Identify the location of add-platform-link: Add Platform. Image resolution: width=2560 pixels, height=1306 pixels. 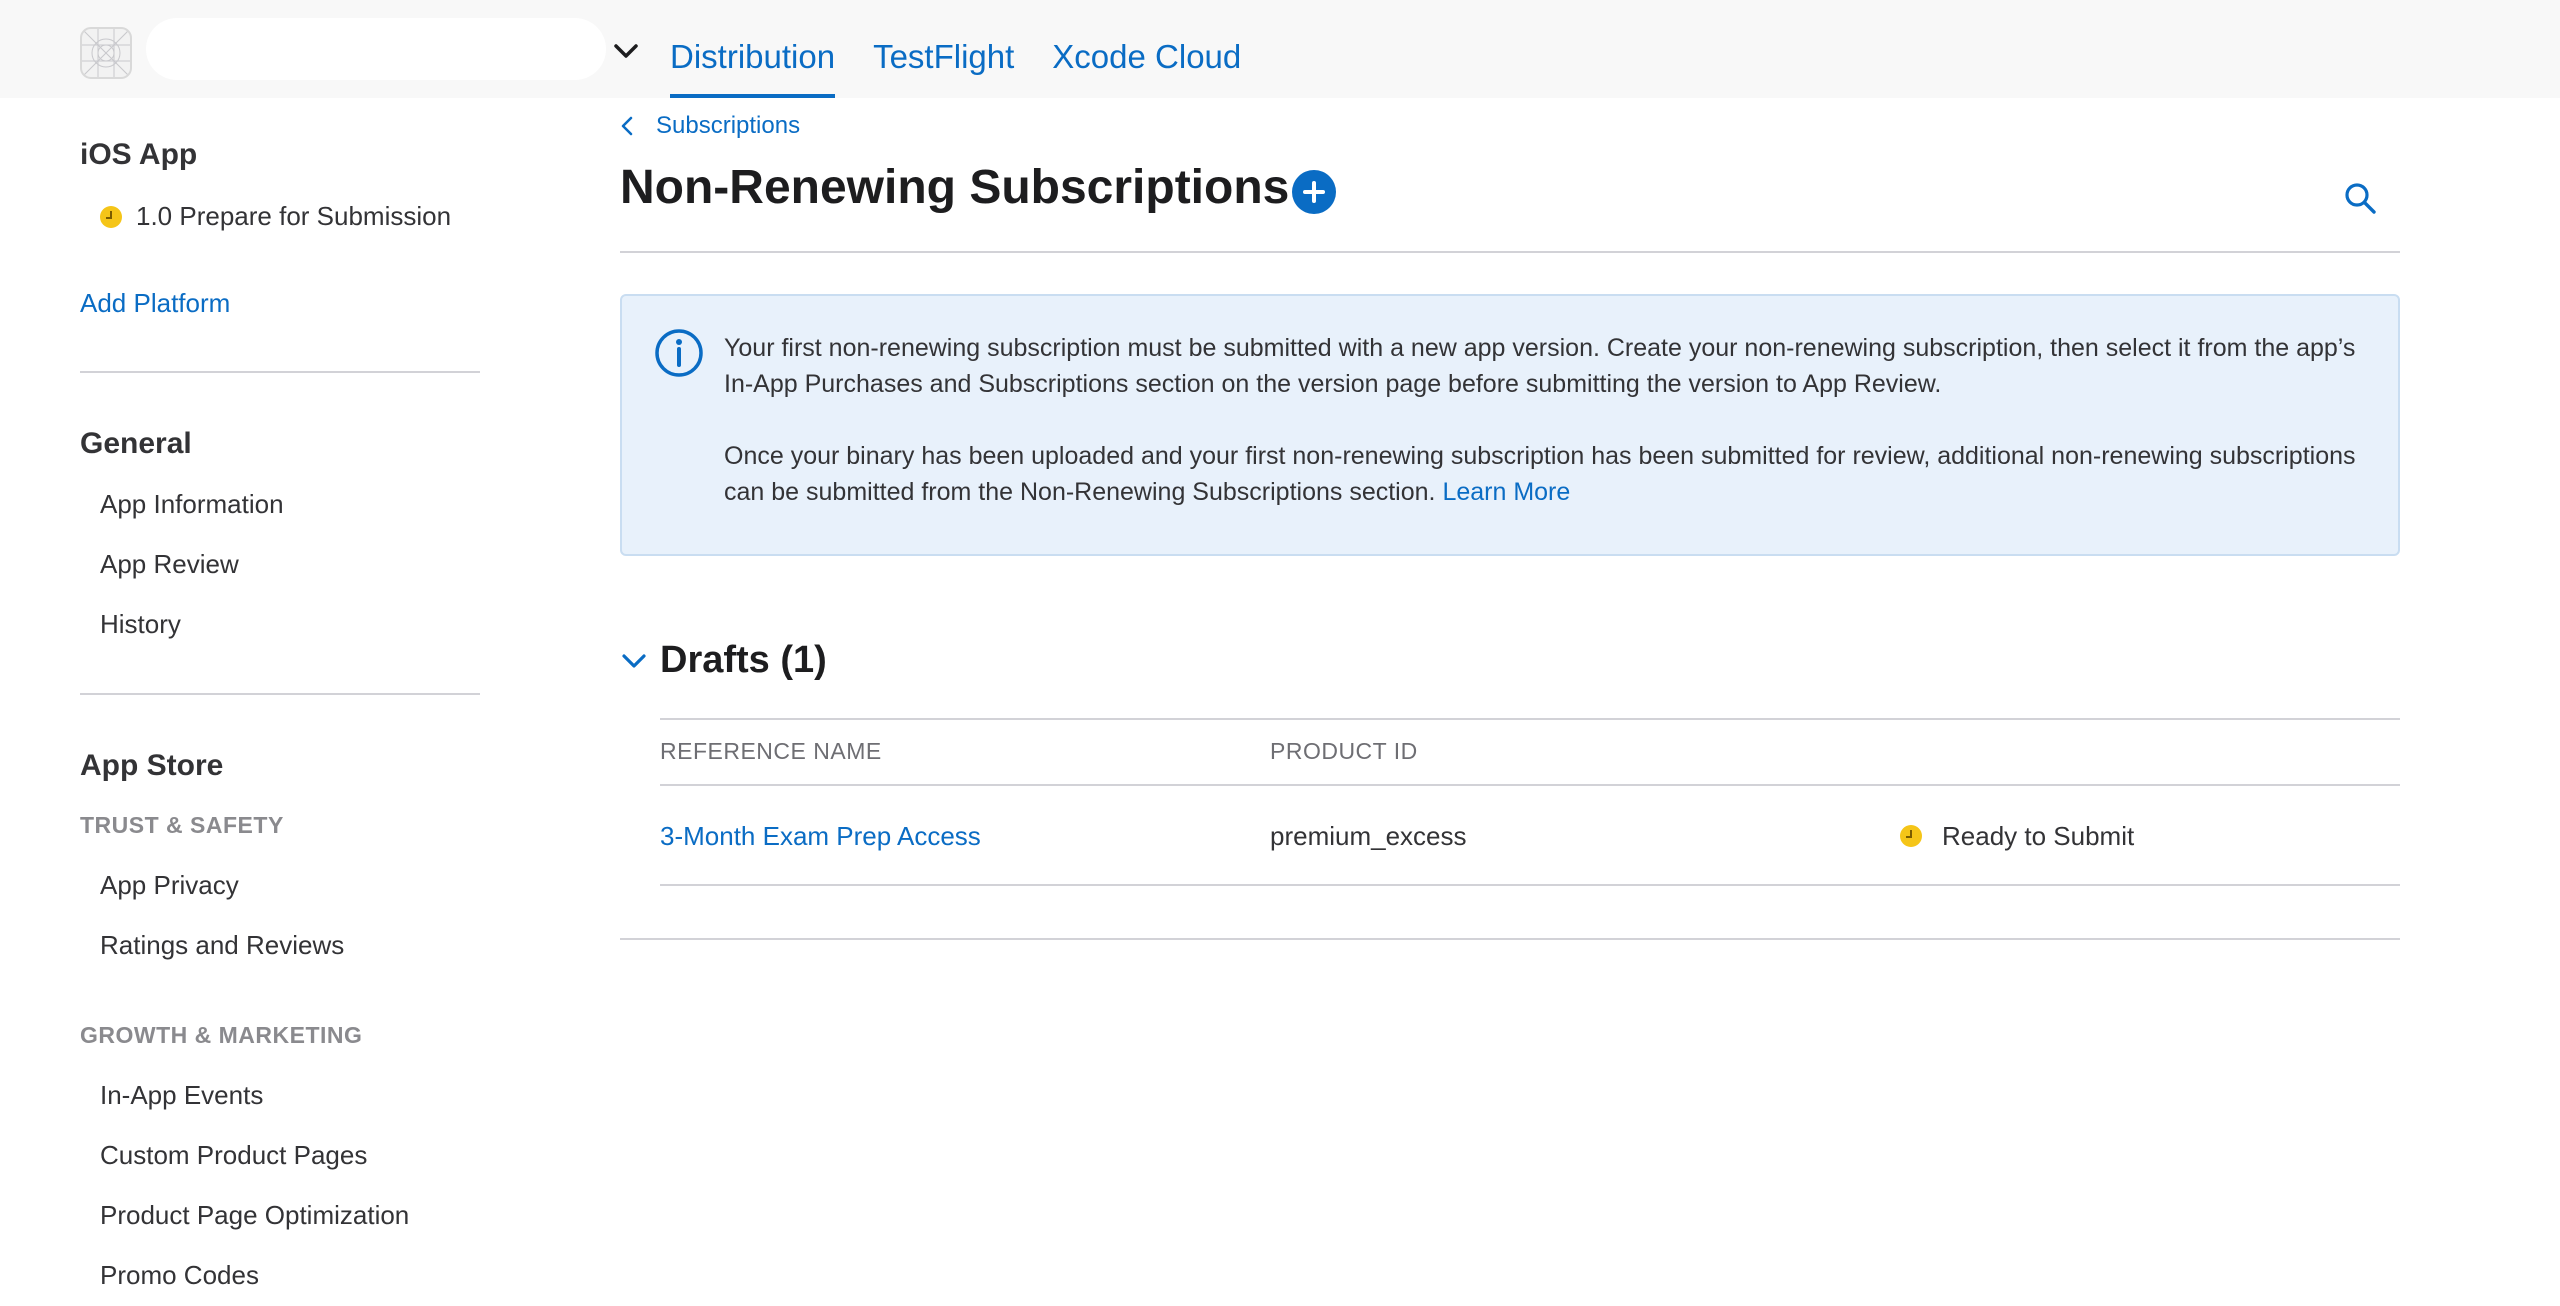
(155, 303).